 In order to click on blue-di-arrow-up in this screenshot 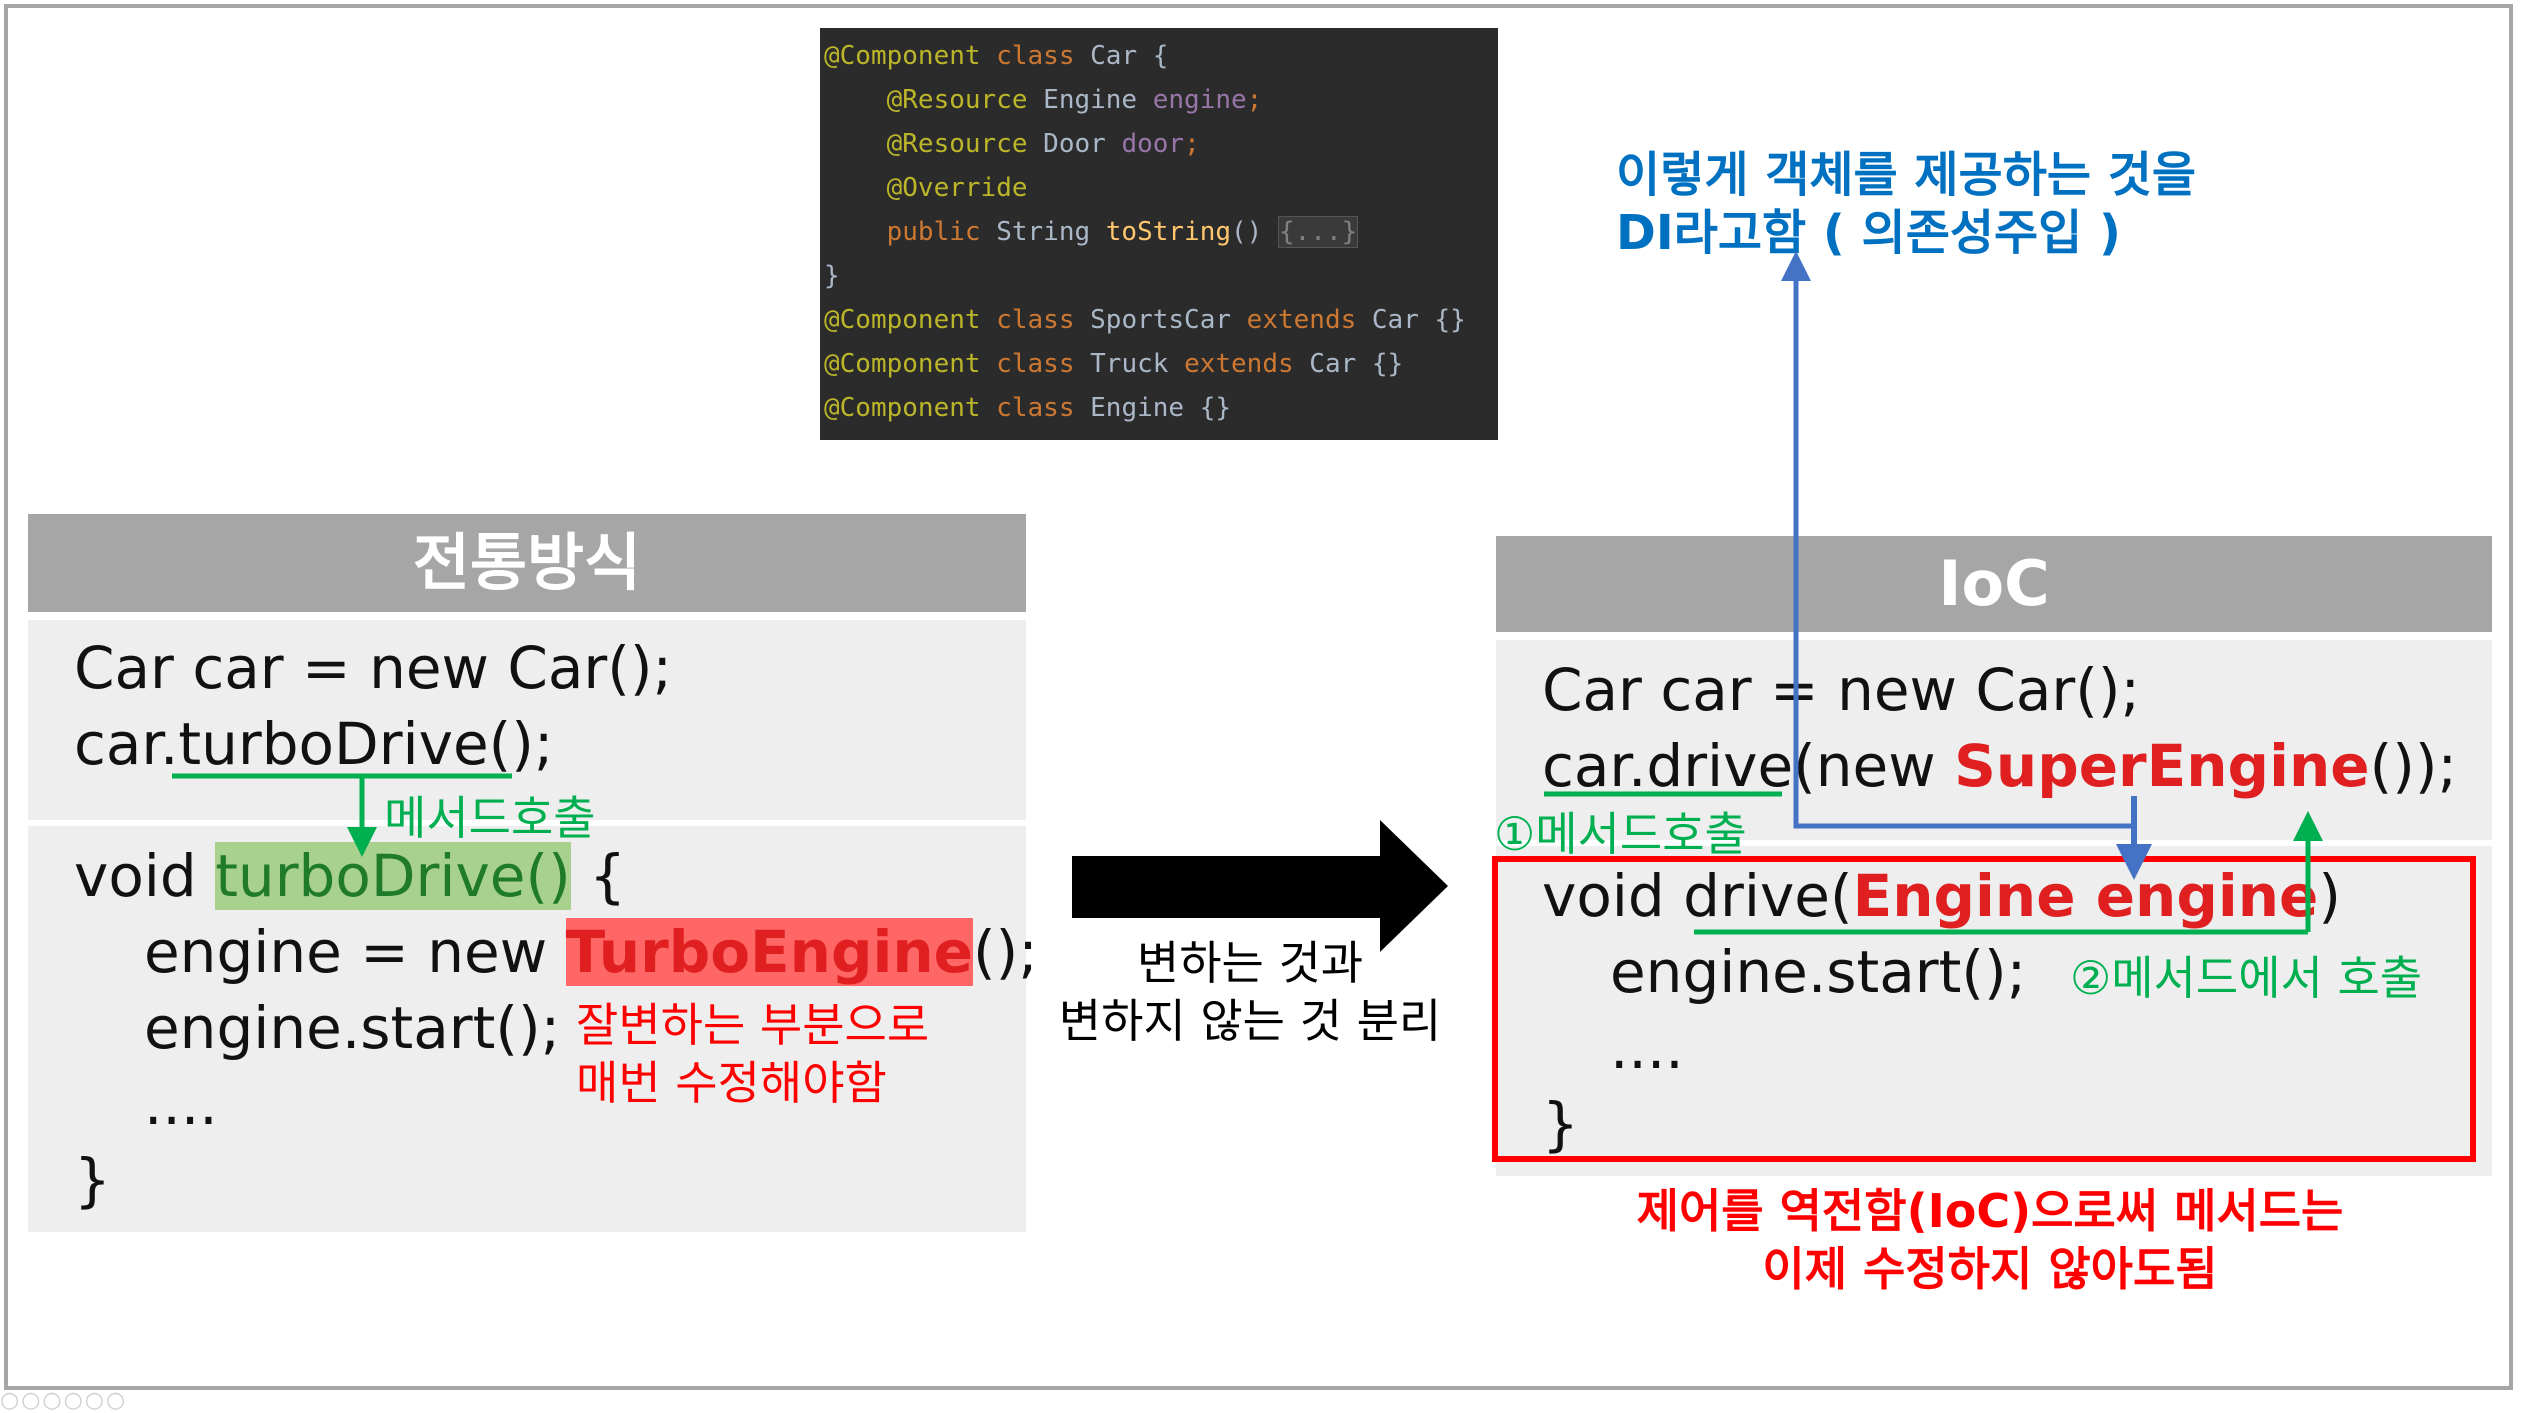, I will do `click(1957, 540)`.